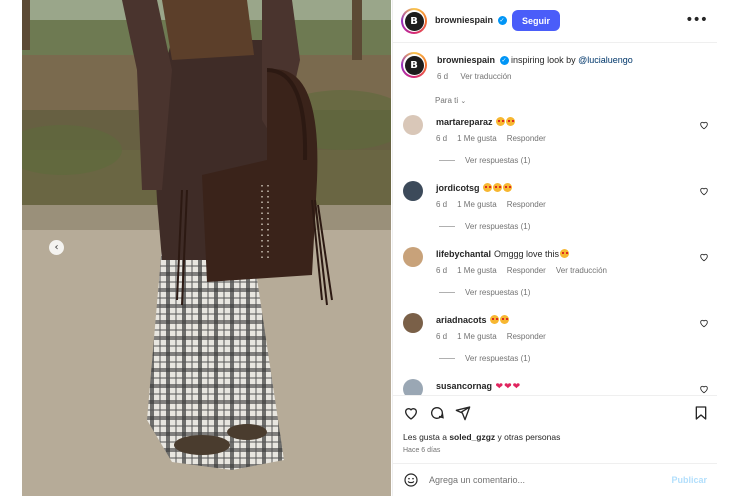 The width and height of the screenshot is (750, 500). Describe the element at coordinates (529, 437) in the screenshot. I see `likes-suffix: y otras personas` at that location.